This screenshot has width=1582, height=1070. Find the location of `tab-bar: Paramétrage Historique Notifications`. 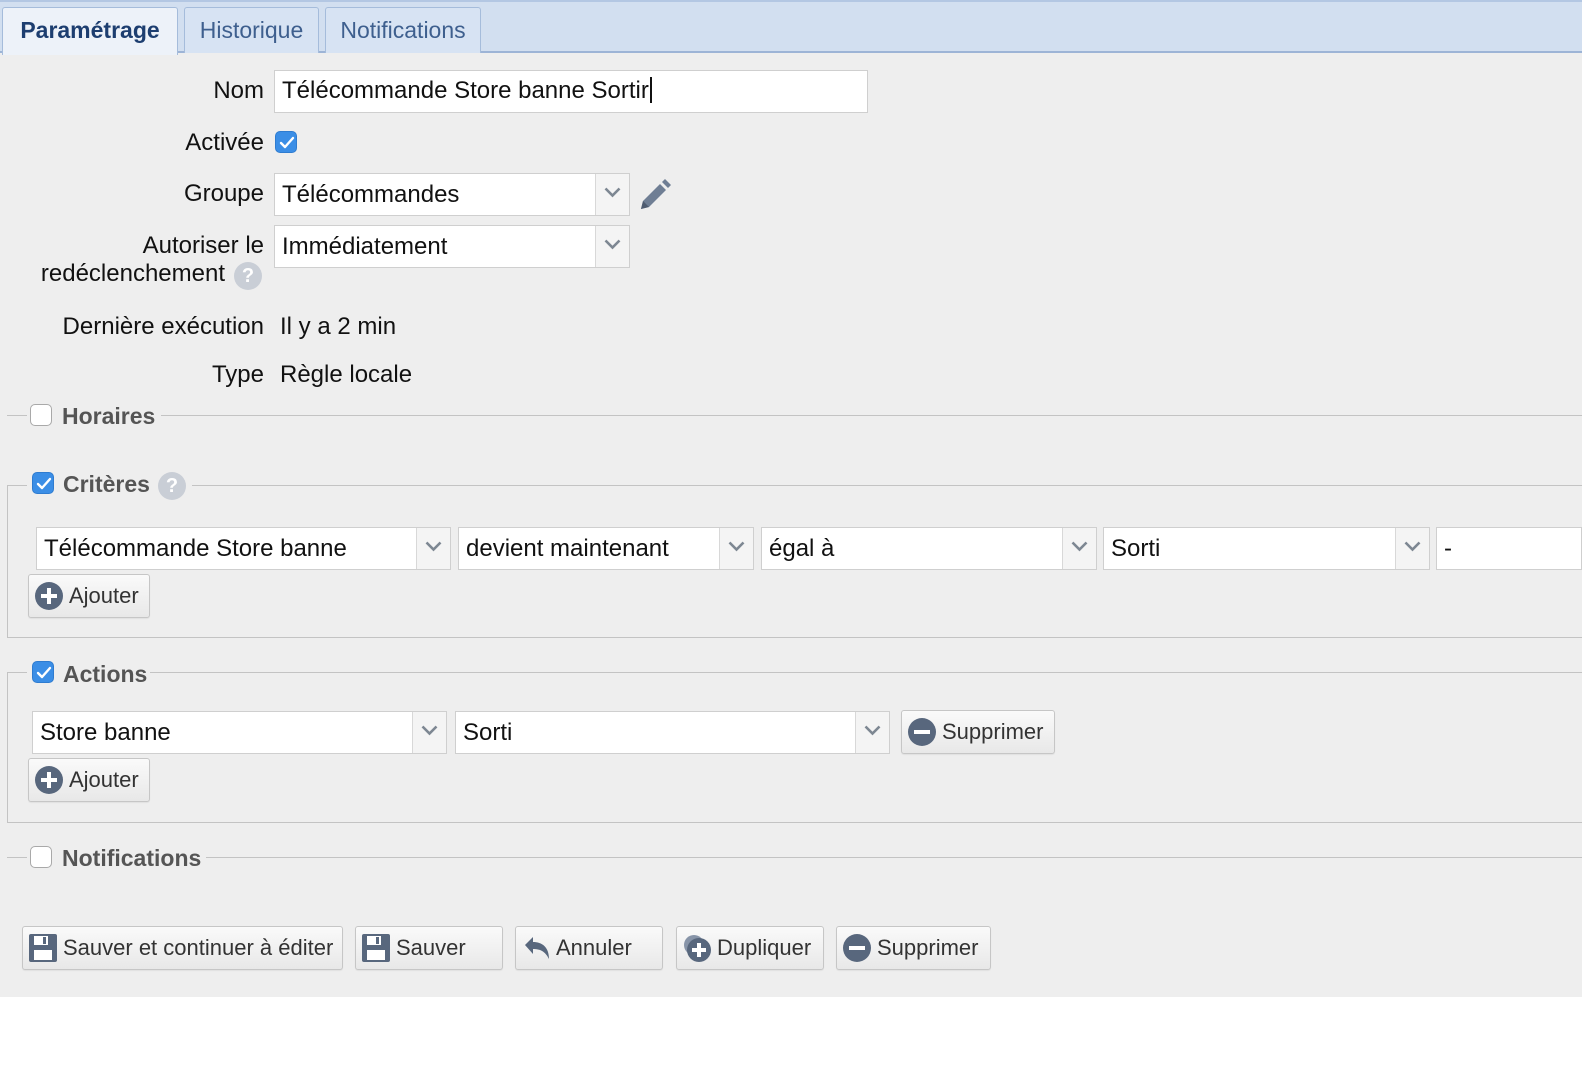

tab-bar: Paramétrage Historique Notifications is located at coordinates (791, 27).